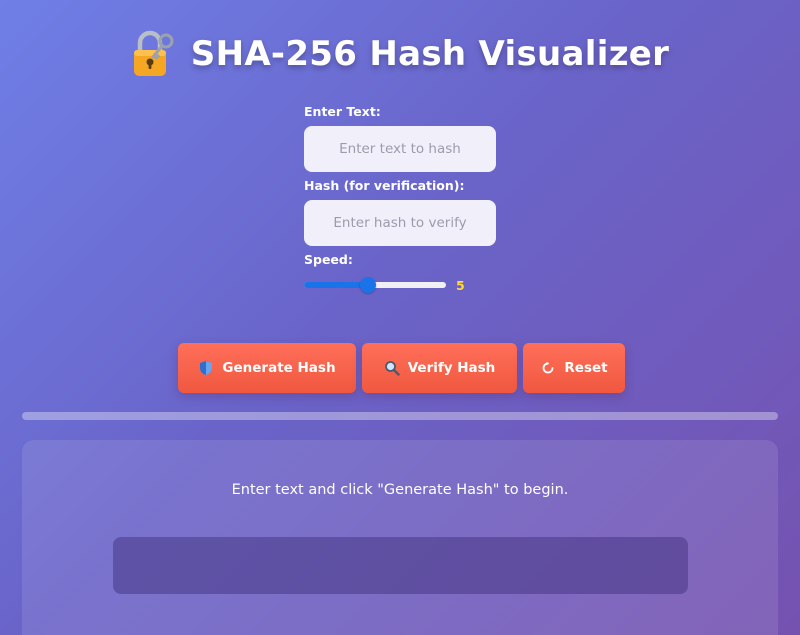  What do you see at coordinates (384, 185) in the screenshot?
I see `hash-input-label: Hash (for verification):` at bounding box center [384, 185].